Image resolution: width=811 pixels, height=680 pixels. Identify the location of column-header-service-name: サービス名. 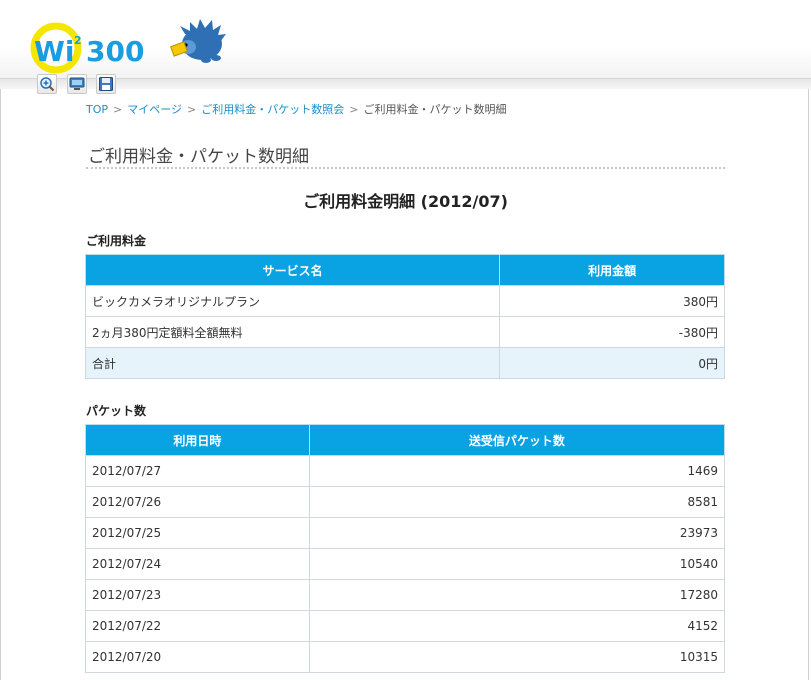
(292, 270).